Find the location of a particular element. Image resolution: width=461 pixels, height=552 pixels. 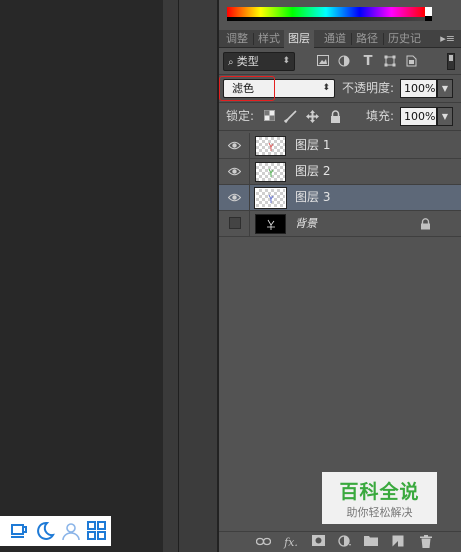

tab-channels: 通道 is located at coordinates (335, 39).